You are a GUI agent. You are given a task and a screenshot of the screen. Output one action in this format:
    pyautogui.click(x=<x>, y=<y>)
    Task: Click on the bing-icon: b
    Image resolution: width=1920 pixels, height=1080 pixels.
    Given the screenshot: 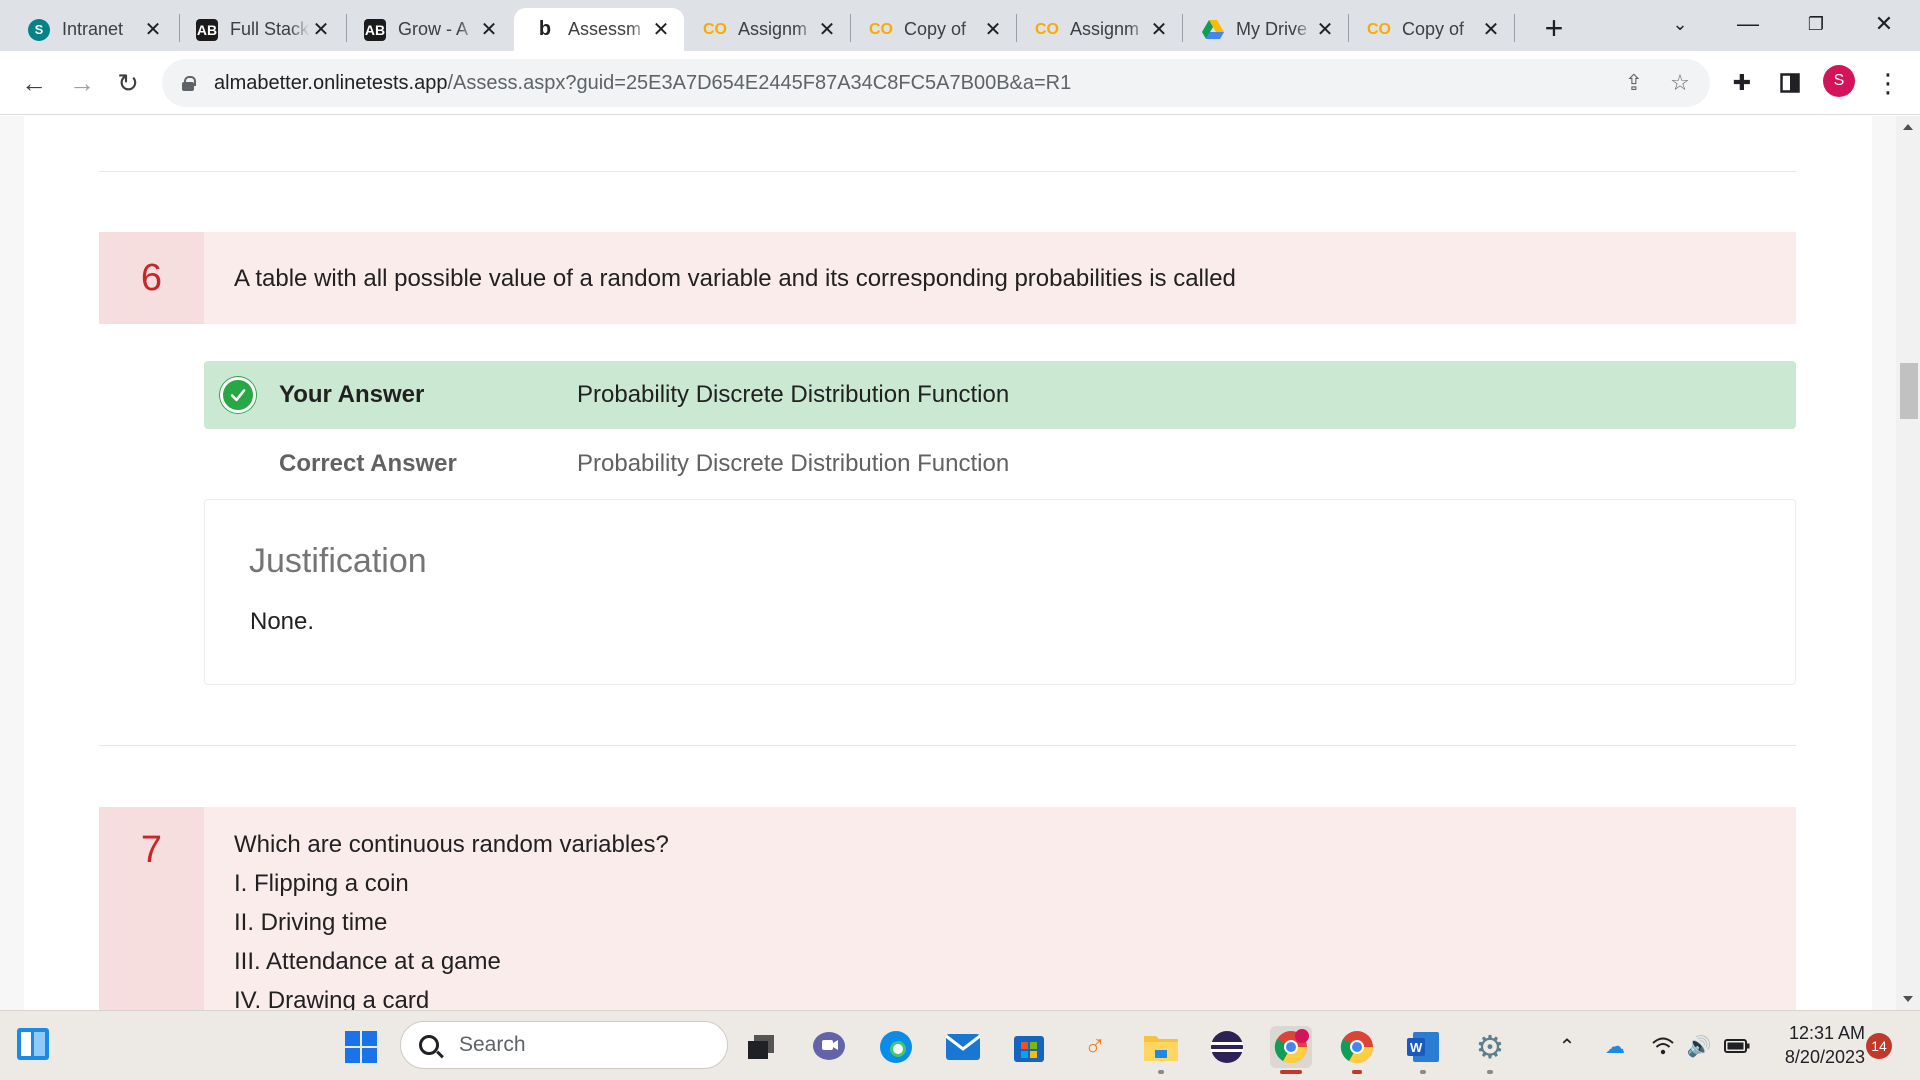 What is the action you would take?
    pyautogui.click(x=545, y=29)
    